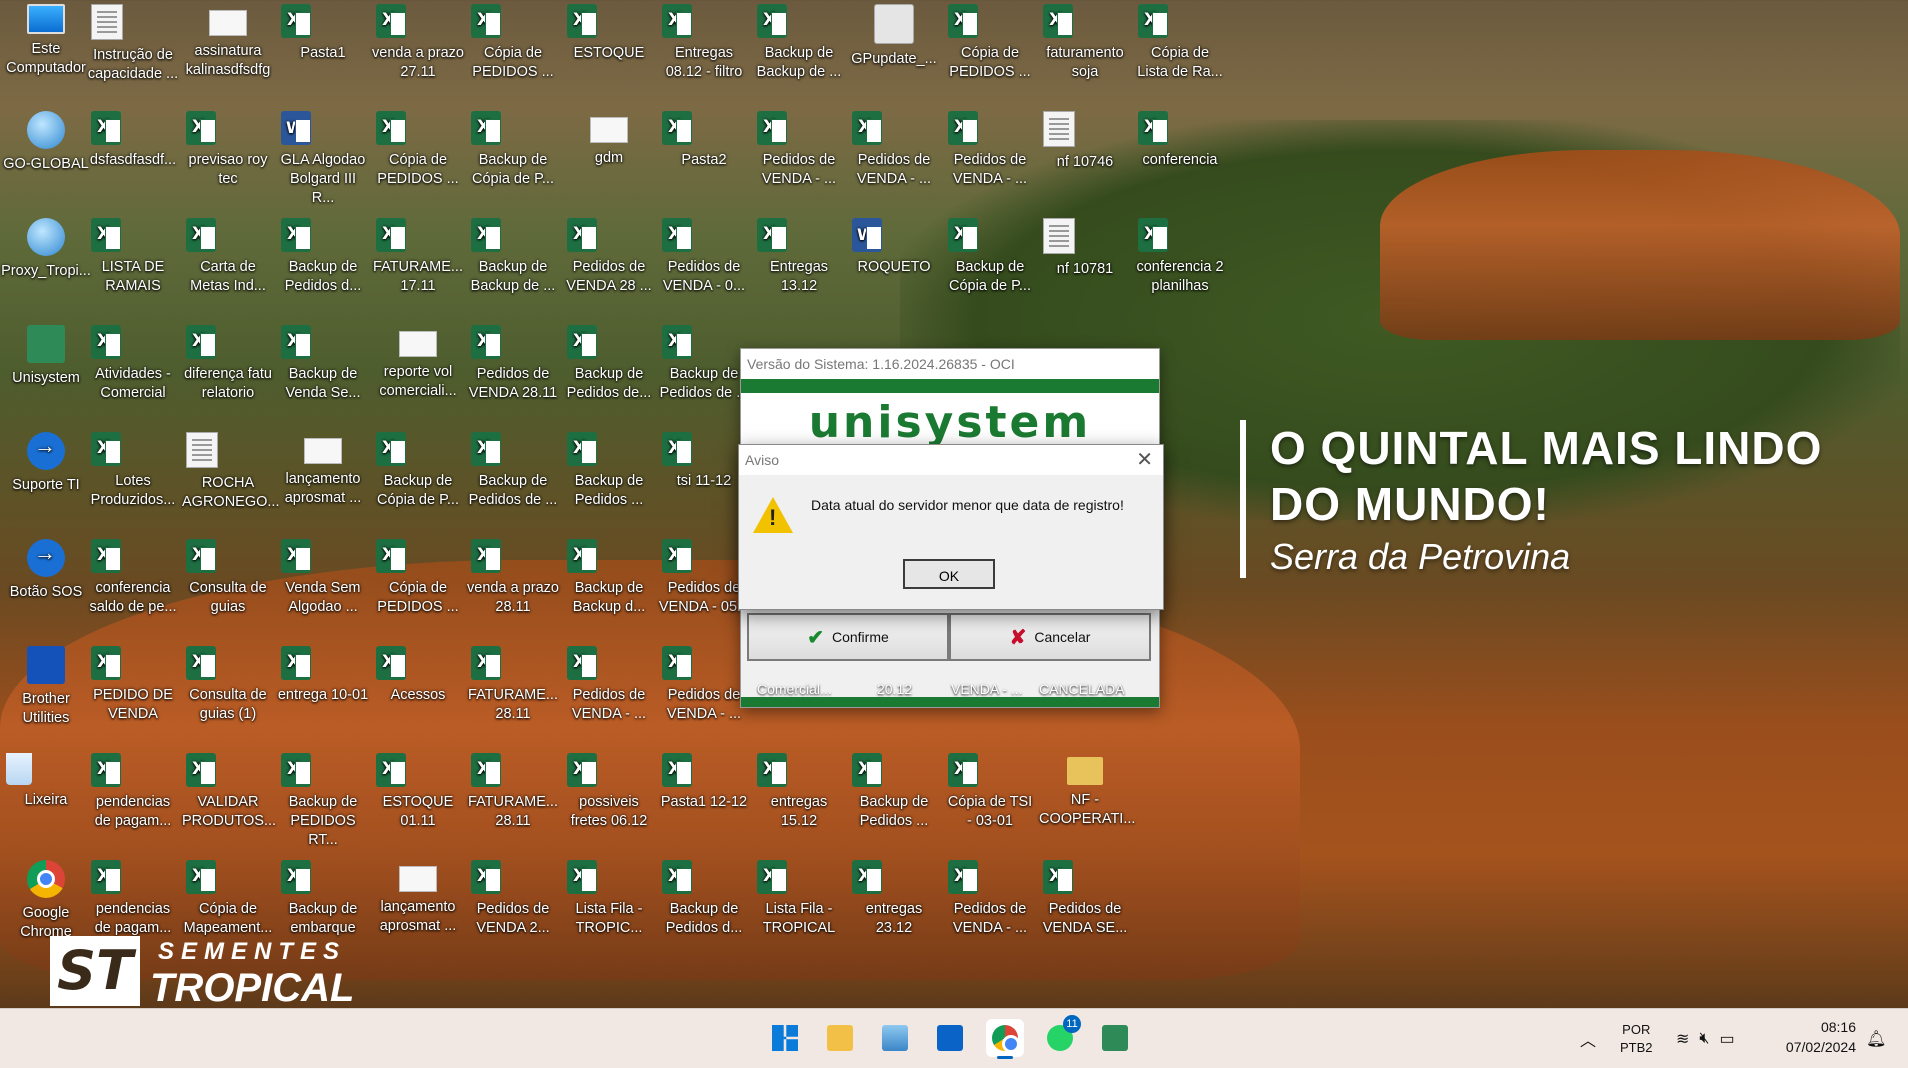 The height and width of the screenshot is (1068, 1908). What do you see at coordinates (513, 375) in the screenshot?
I see `desktop-icon: Pedidos de VENDA 28.11` at bounding box center [513, 375].